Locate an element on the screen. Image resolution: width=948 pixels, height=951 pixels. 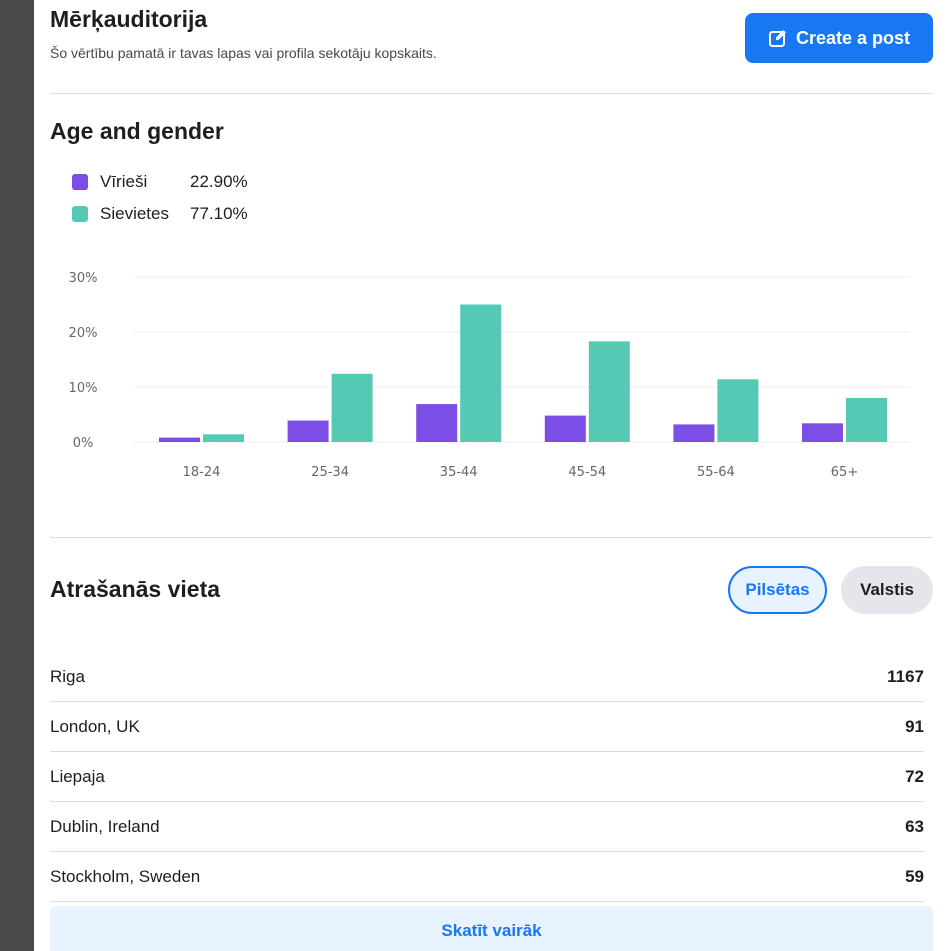
location-row: Riga 1167 is located at coordinates (487, 677).